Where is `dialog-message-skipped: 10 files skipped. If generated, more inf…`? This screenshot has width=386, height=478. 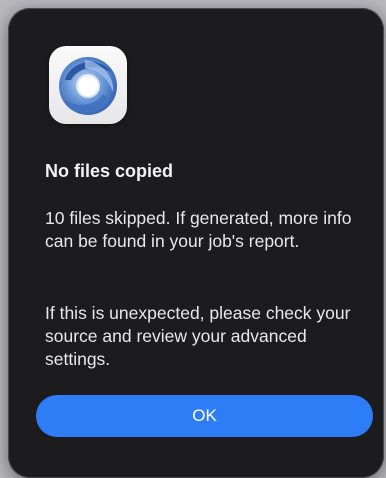 dialog-message-skipped: 10 files skipped. If generated, more inf… is located at coordinates (198, 229).